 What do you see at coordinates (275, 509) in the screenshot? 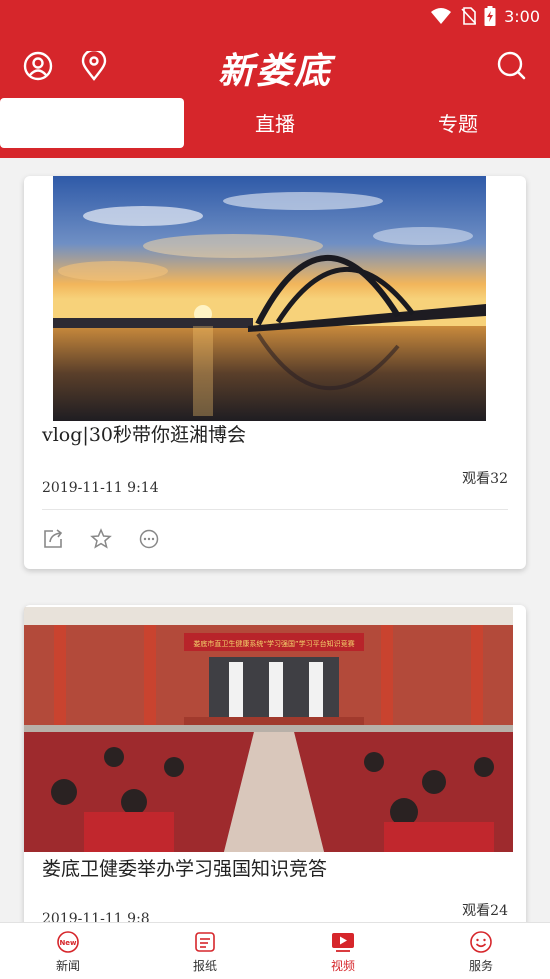
I see `card-divider` at bounding box center [275, 509].